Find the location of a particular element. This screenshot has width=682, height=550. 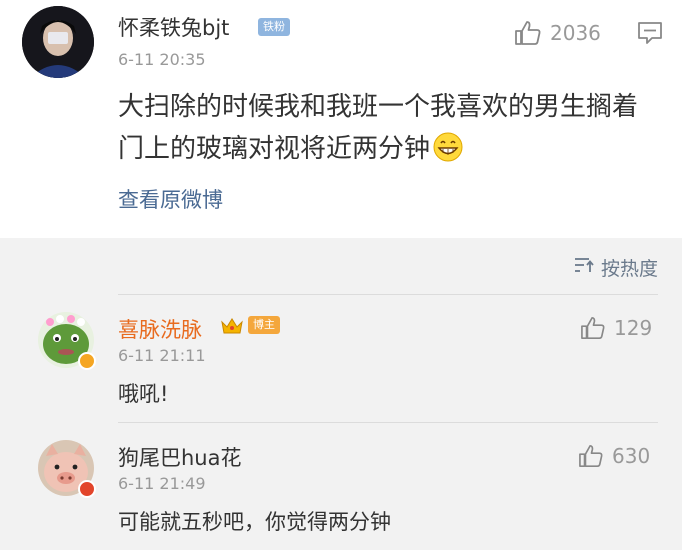

post-author-name: 怀柔铁兔bjt is located at coordinates (173, 27).